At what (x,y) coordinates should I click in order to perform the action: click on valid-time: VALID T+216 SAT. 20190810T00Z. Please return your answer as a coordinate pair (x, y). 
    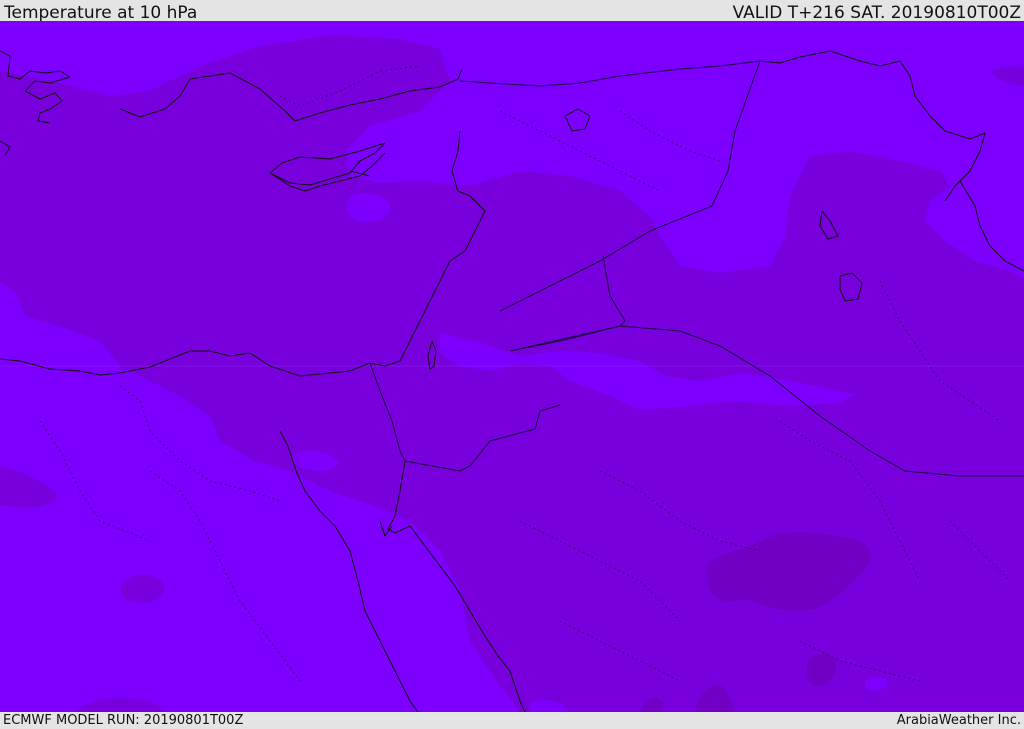
    Looking at the image, I should click on (876, 13).